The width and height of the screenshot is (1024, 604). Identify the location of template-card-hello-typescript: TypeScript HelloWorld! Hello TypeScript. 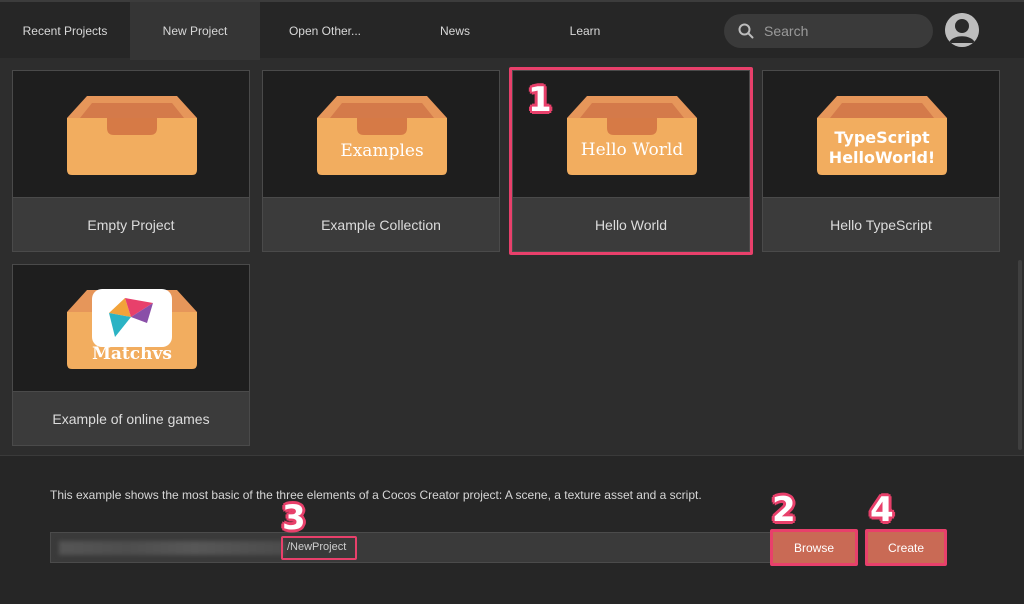
(881, 161).